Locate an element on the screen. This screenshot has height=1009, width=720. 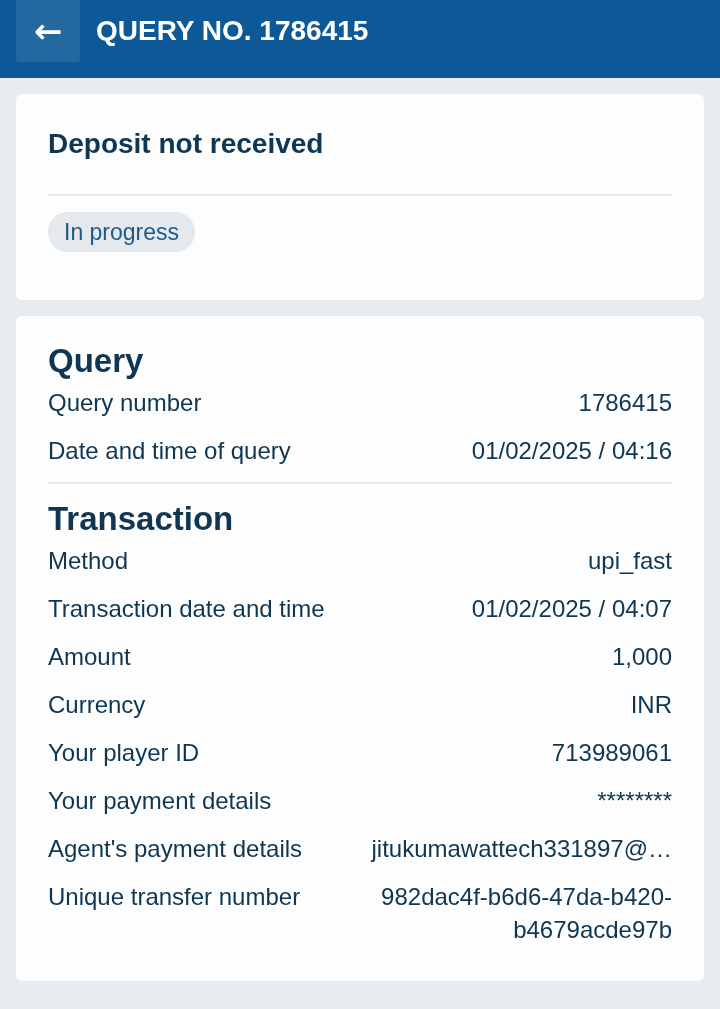
status-badge: In progress is located at coordinates (122, 232).